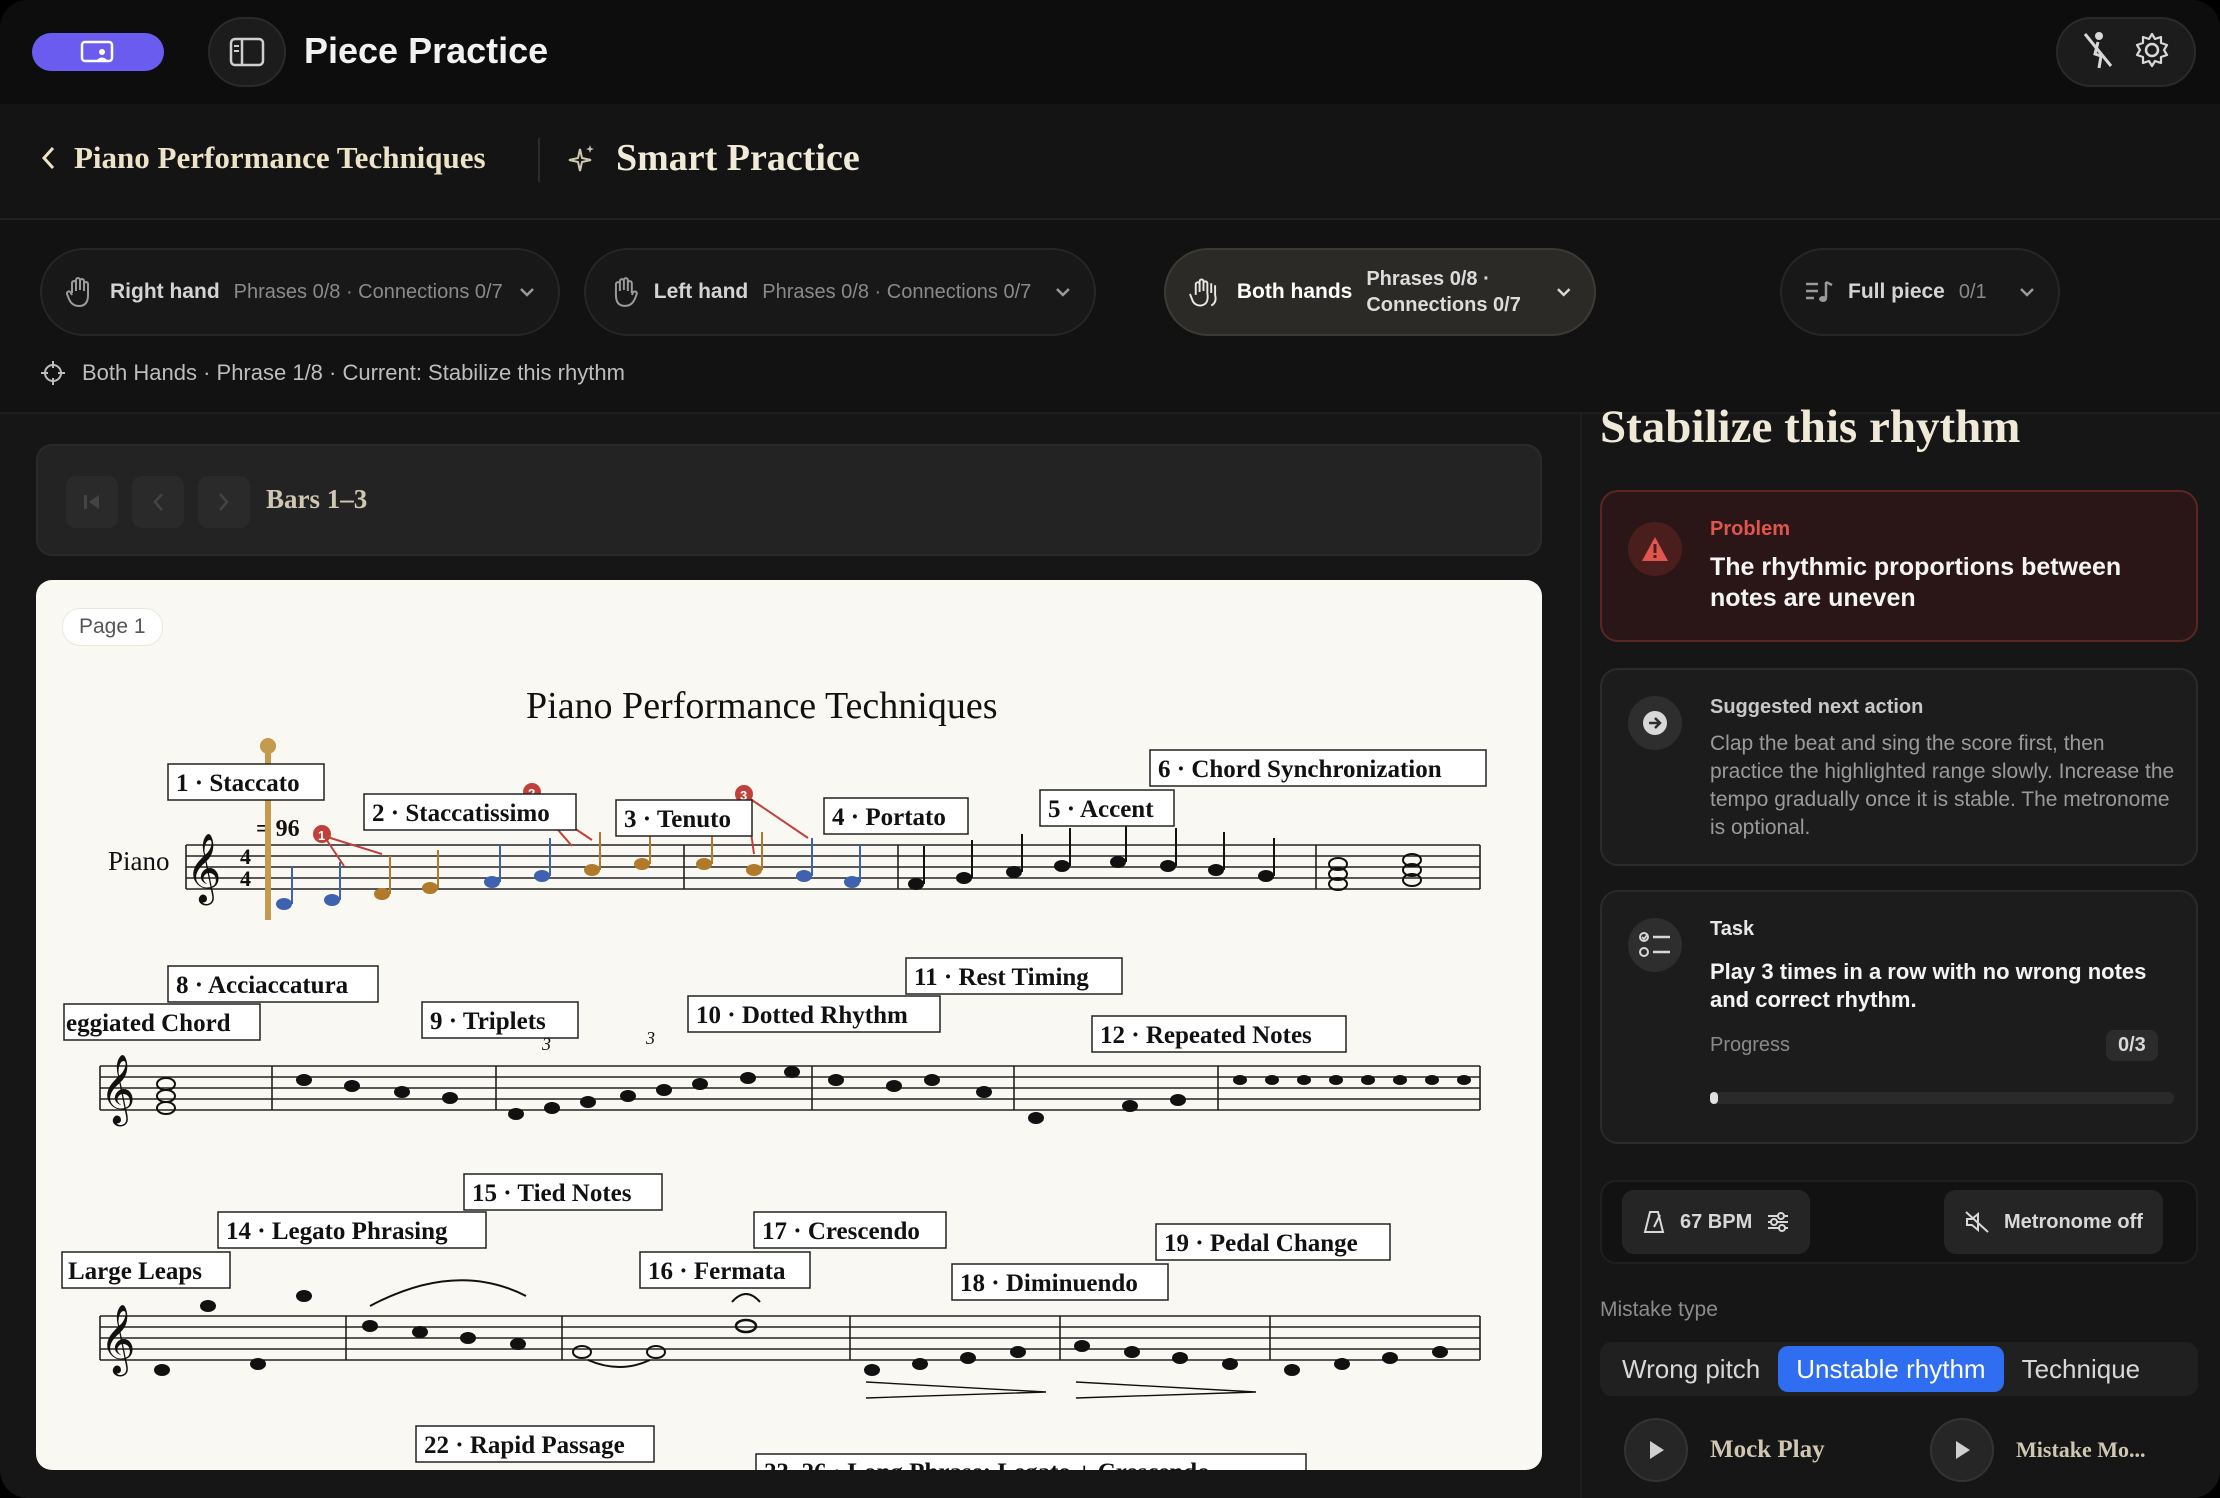 This screenshot has width=2220, height=1498. What do you see at coordinates (148, 1023) in the screenshot?
I see `section-label: eggiated Chord` at bounding box center [148, 1023].